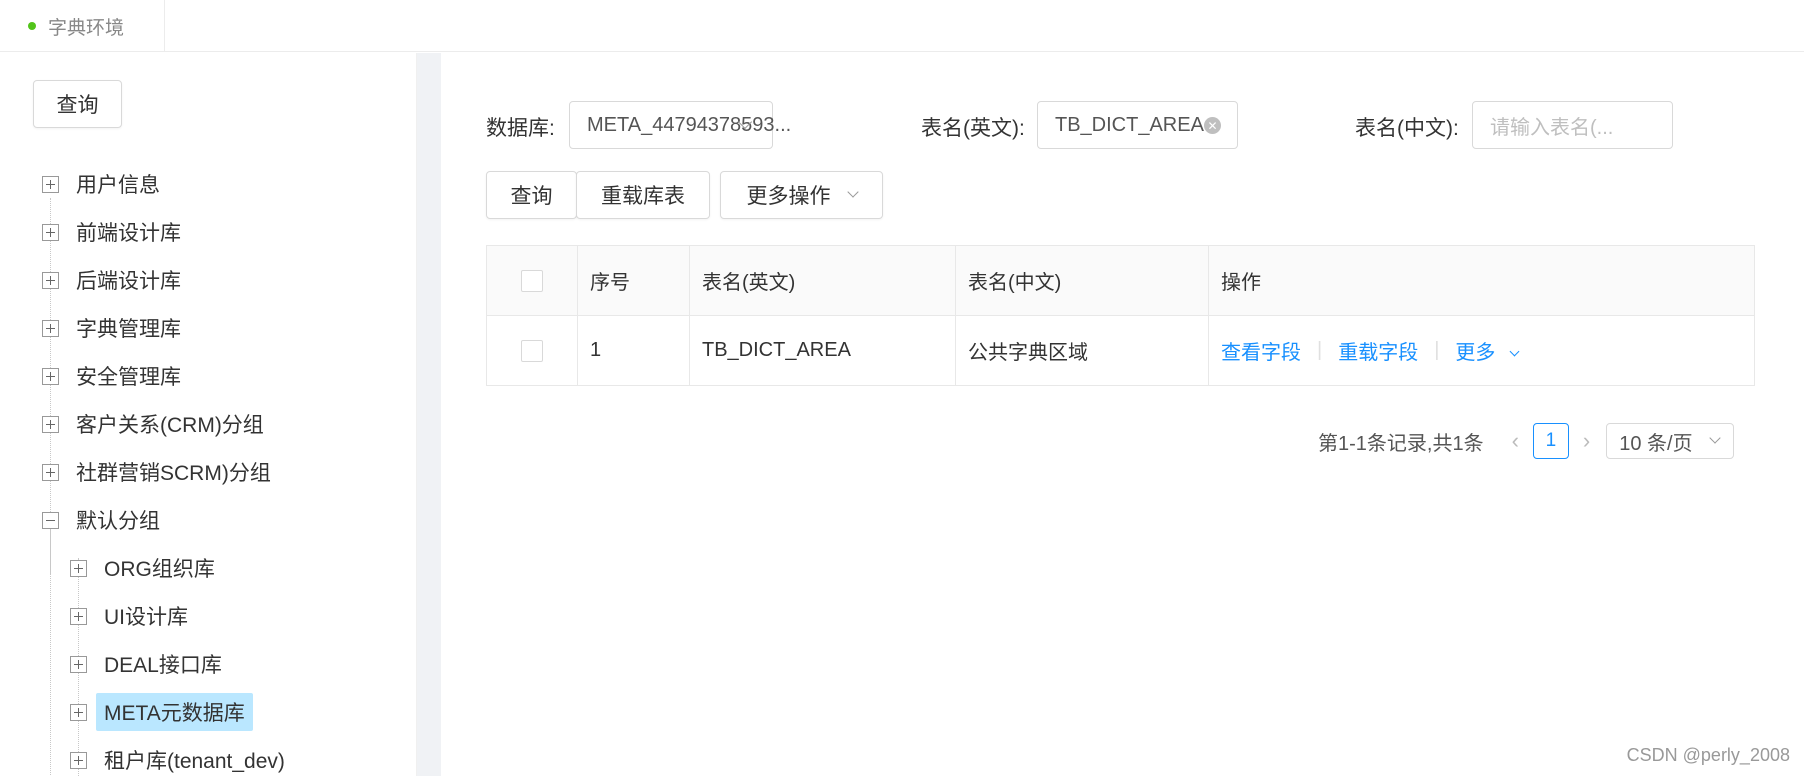  What do you see at coordinates (1129, 124) in the screenshot?
I see `table-en-value: TB_DICT_AREA` at bounding box center [1129, 124].